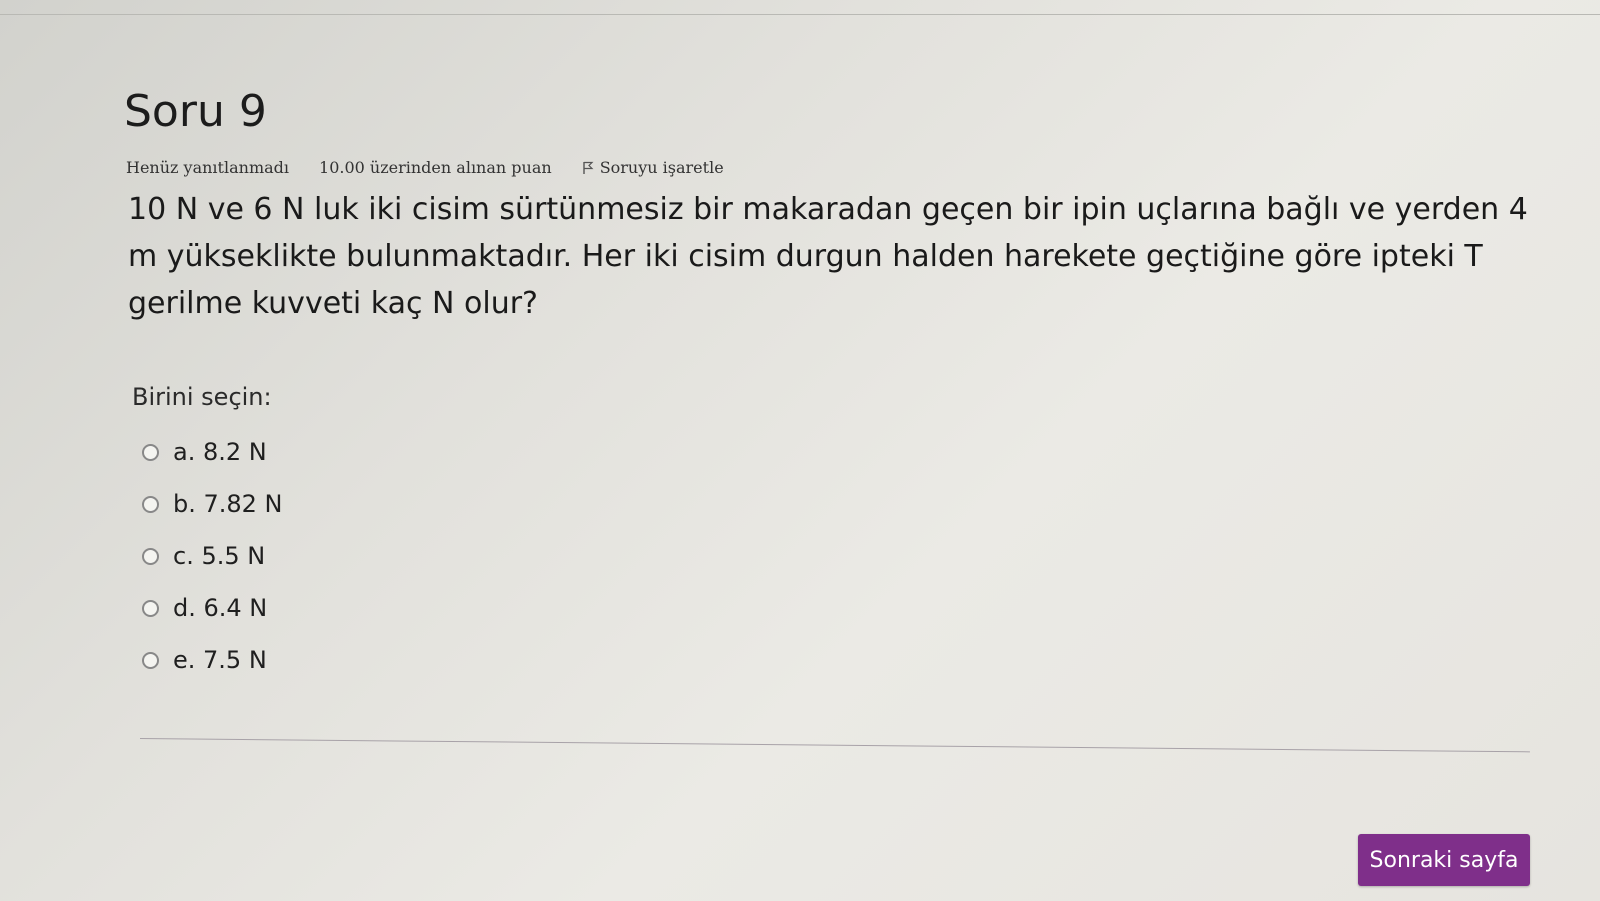 The width and height of the screenshot is (1600, 901). I want to click on answer-label: a. 8.2 N, so click(220, 452).